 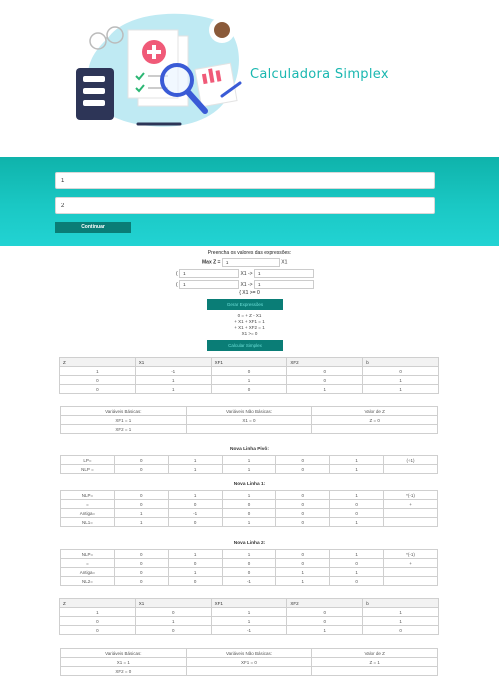 I want to click on tableau-2: Z X1 XF1 XF2 b 10101 01101 0 0 -1 1 0, so click(x=249, y=616).